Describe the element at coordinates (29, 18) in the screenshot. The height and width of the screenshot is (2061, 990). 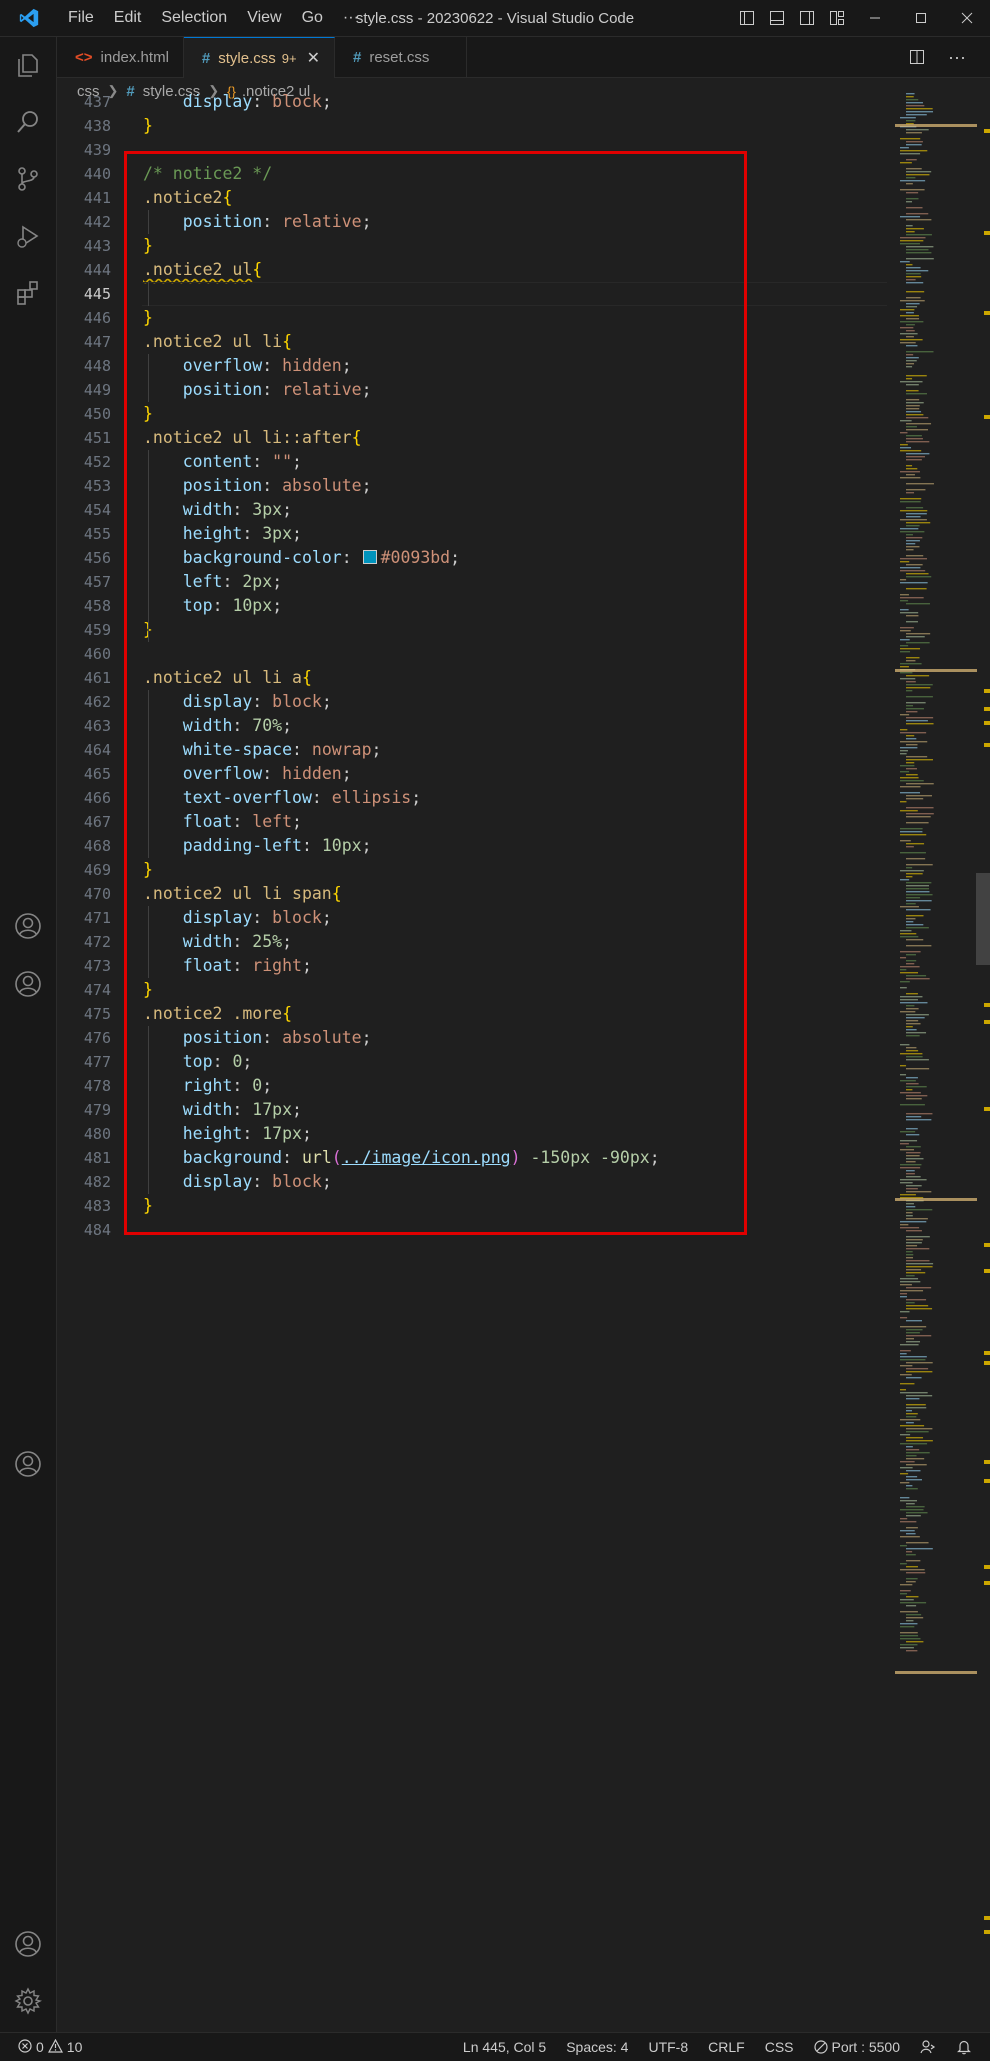
I see `vscode-logo-icon` at that location.